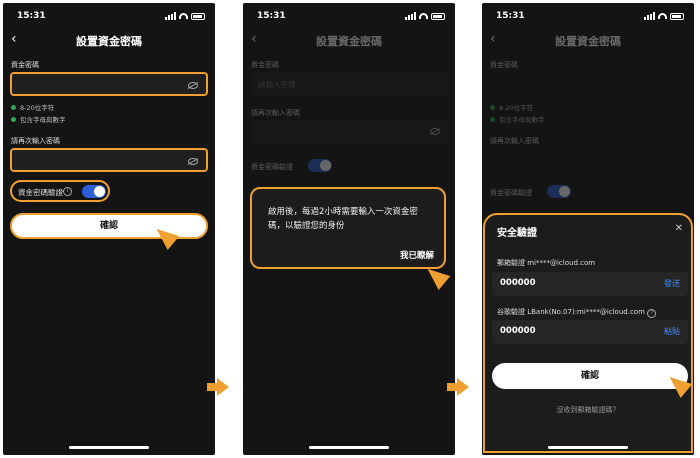  What do you see at coordinates (417, 255) in the screenshot?
I see `dialog-ok-button: 我已瞭解` at bounding box center [417, 255].